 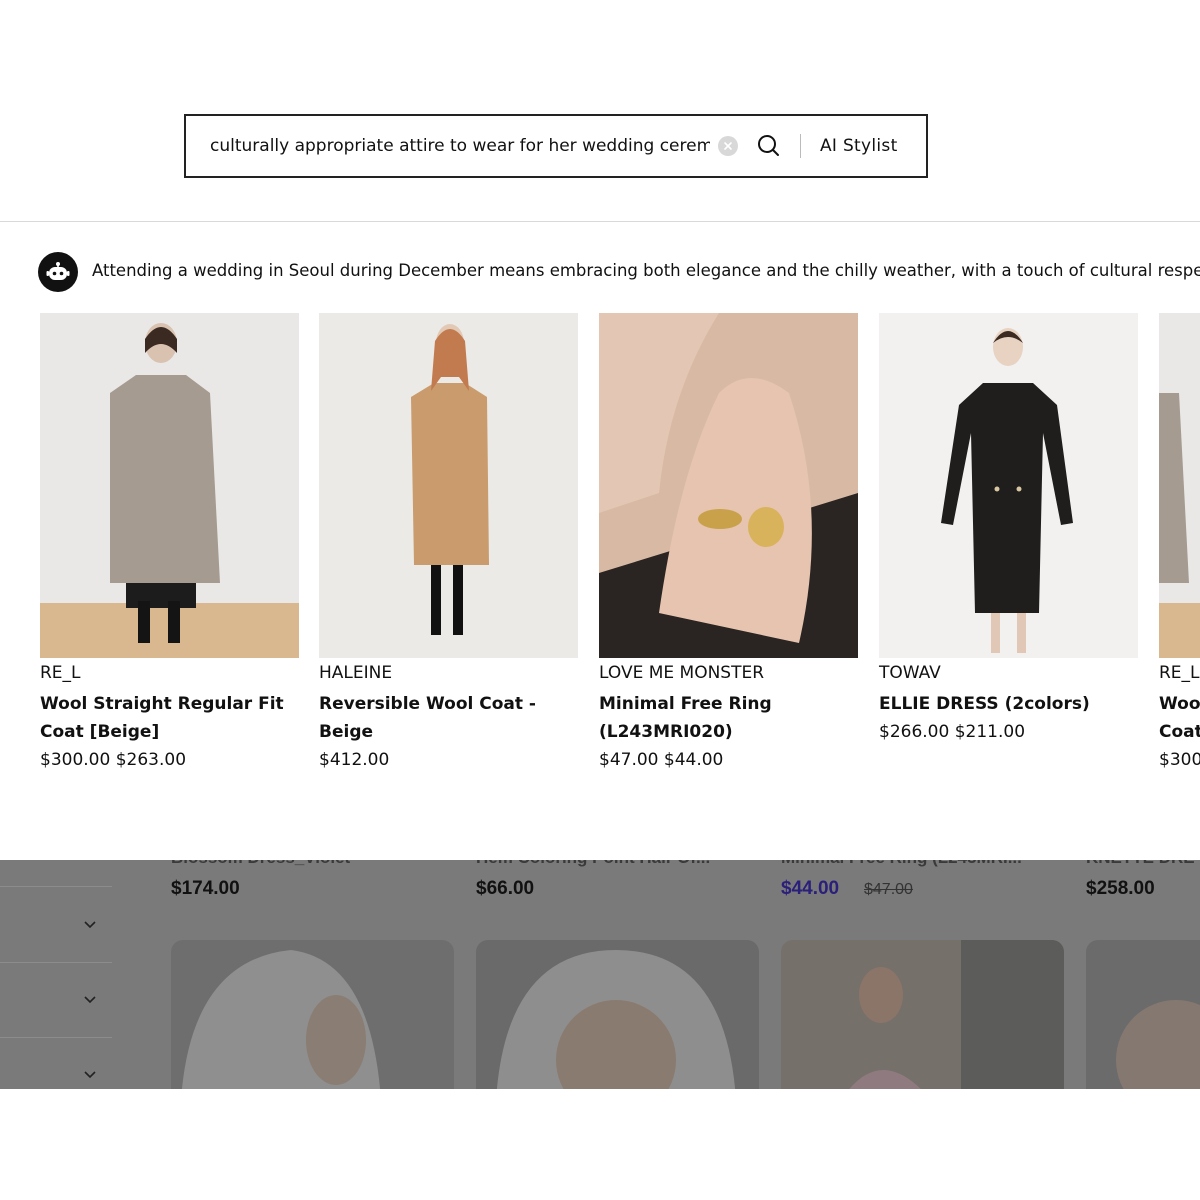 What do you see at coordinates (990, 732) in the screenshot?
I see `sale-price: $211.00` at bounding box center [990, 732].